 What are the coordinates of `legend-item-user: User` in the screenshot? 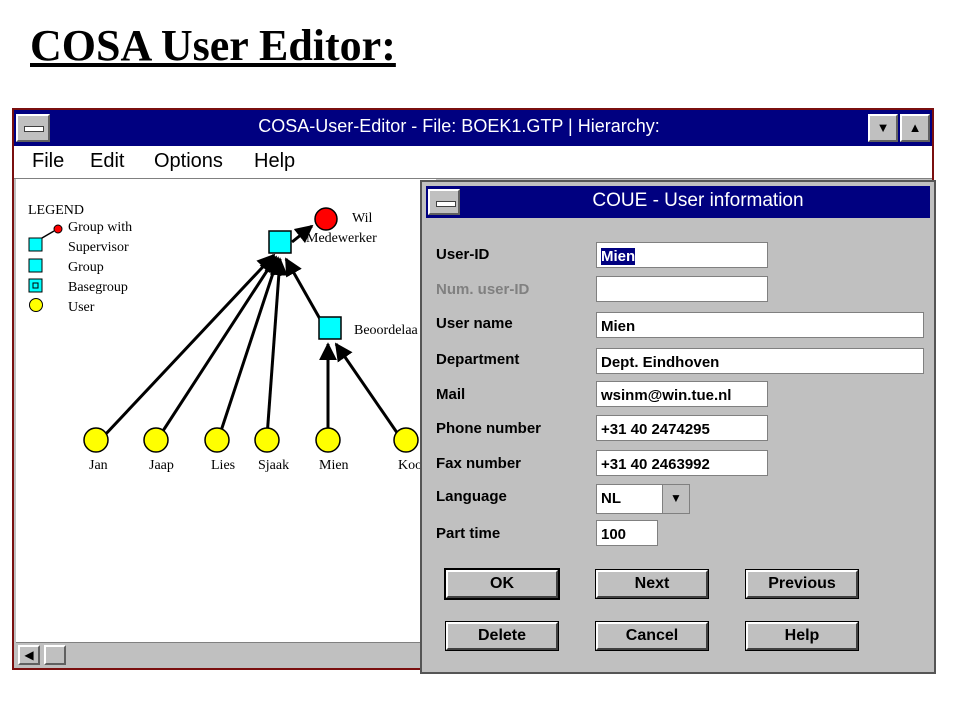 It's located at (81, 307).